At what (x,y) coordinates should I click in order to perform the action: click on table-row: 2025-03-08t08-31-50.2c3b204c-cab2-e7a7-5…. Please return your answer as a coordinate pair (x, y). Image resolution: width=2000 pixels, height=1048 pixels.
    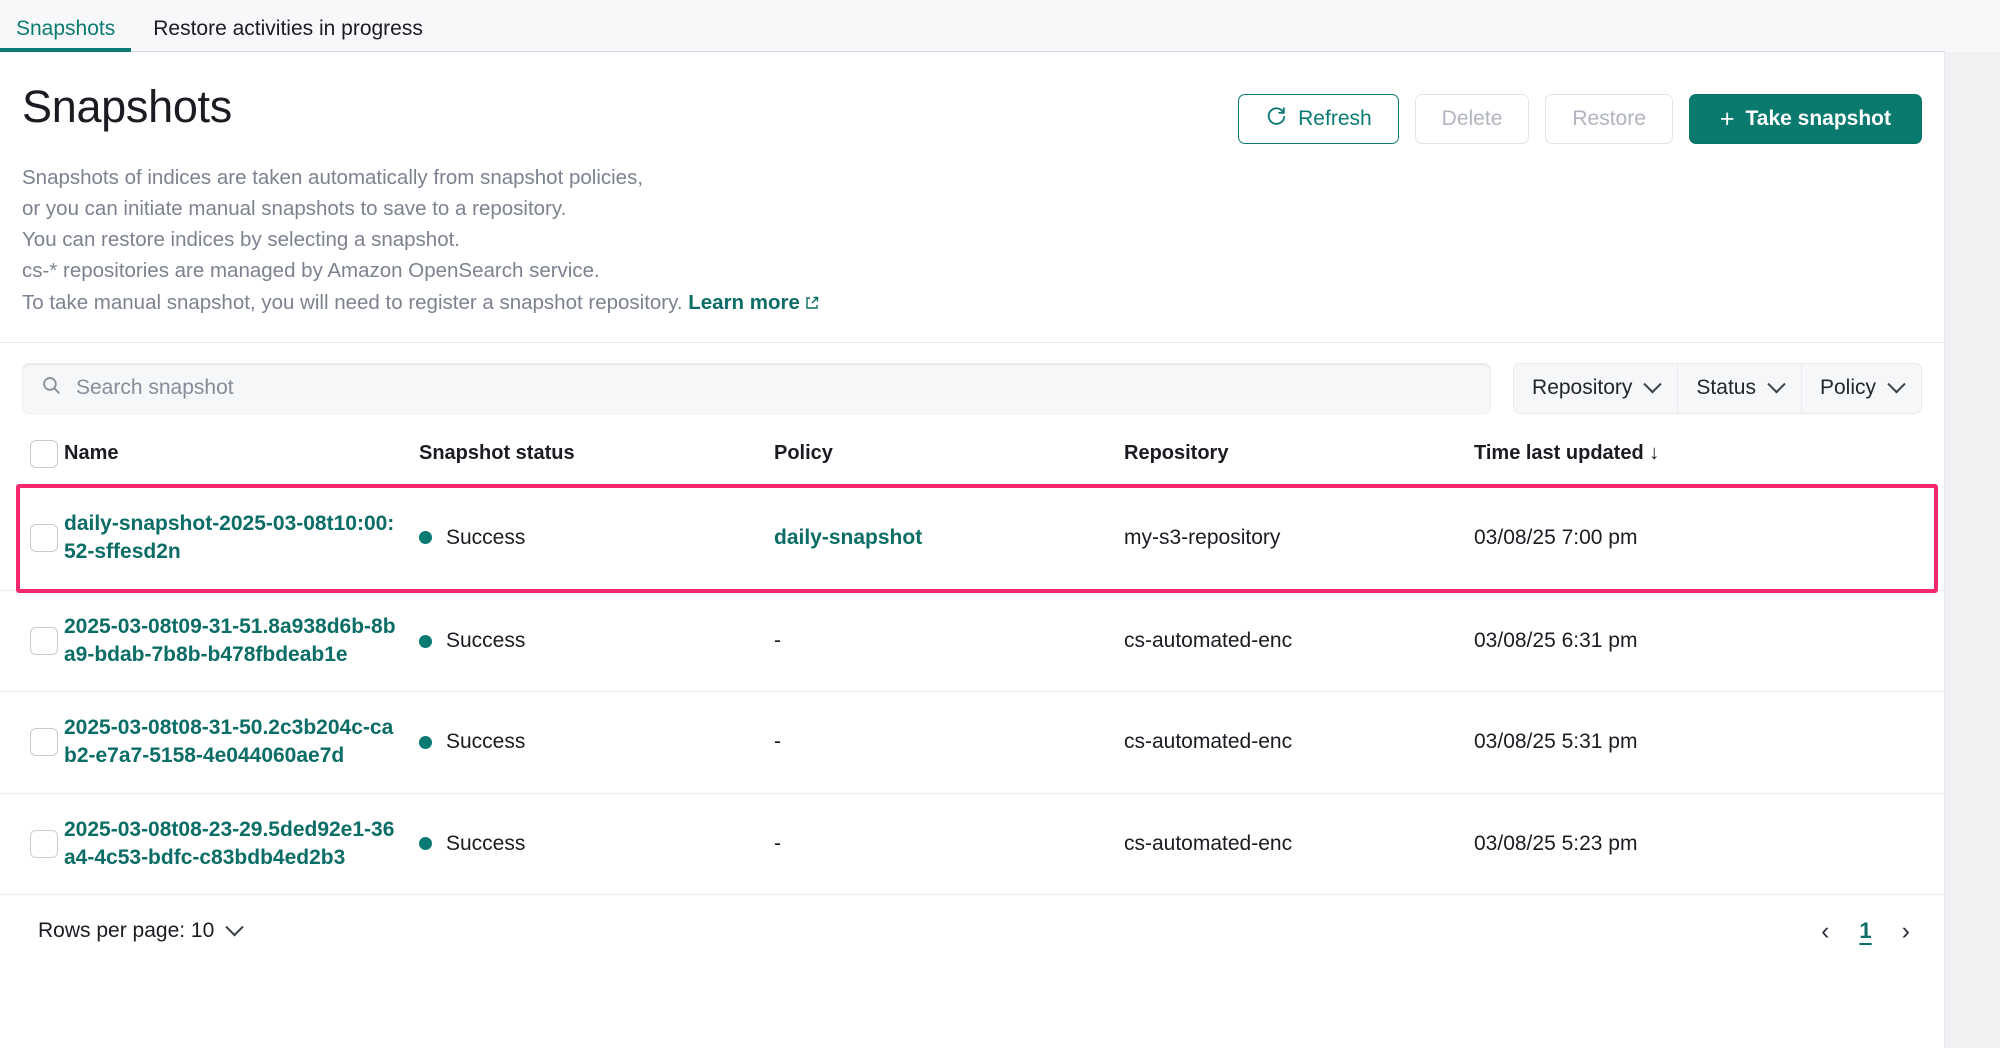
    Looking at the image, I should click on (972, 742).